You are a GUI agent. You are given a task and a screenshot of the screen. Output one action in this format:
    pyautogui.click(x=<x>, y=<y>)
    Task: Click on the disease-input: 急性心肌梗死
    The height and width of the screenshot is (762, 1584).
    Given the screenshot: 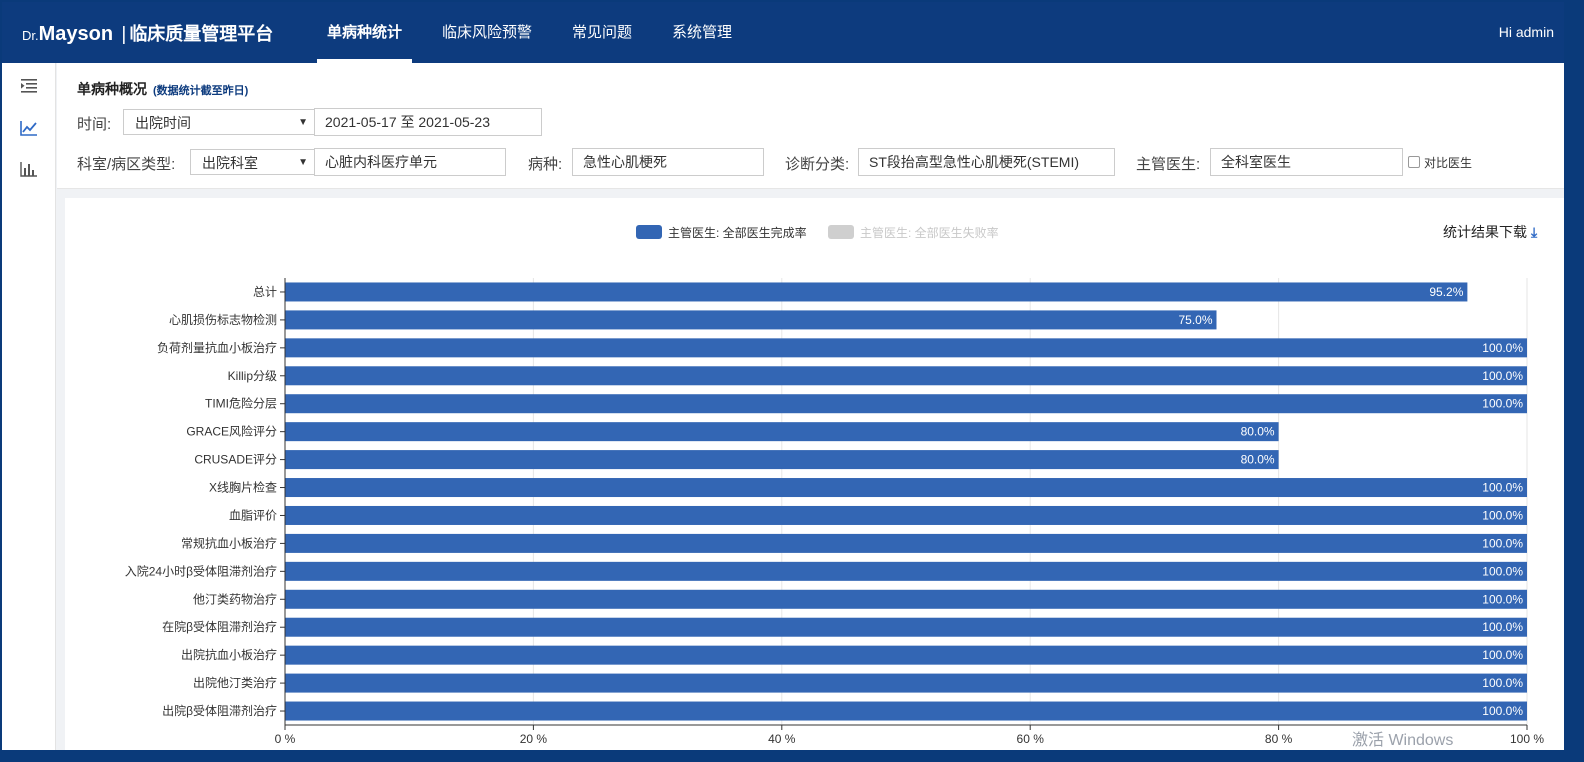 What is the action you would take?
    pyautogui.click(x=668, y=162)
    